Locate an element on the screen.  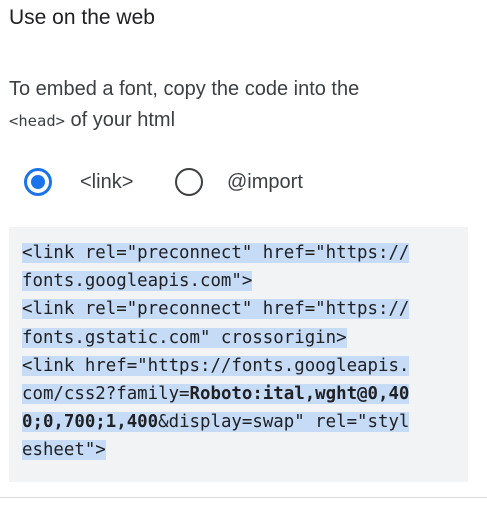
code-line: com/css2?family=Roboto:ital,wght@0,40 is located at coordinates (216, 394).